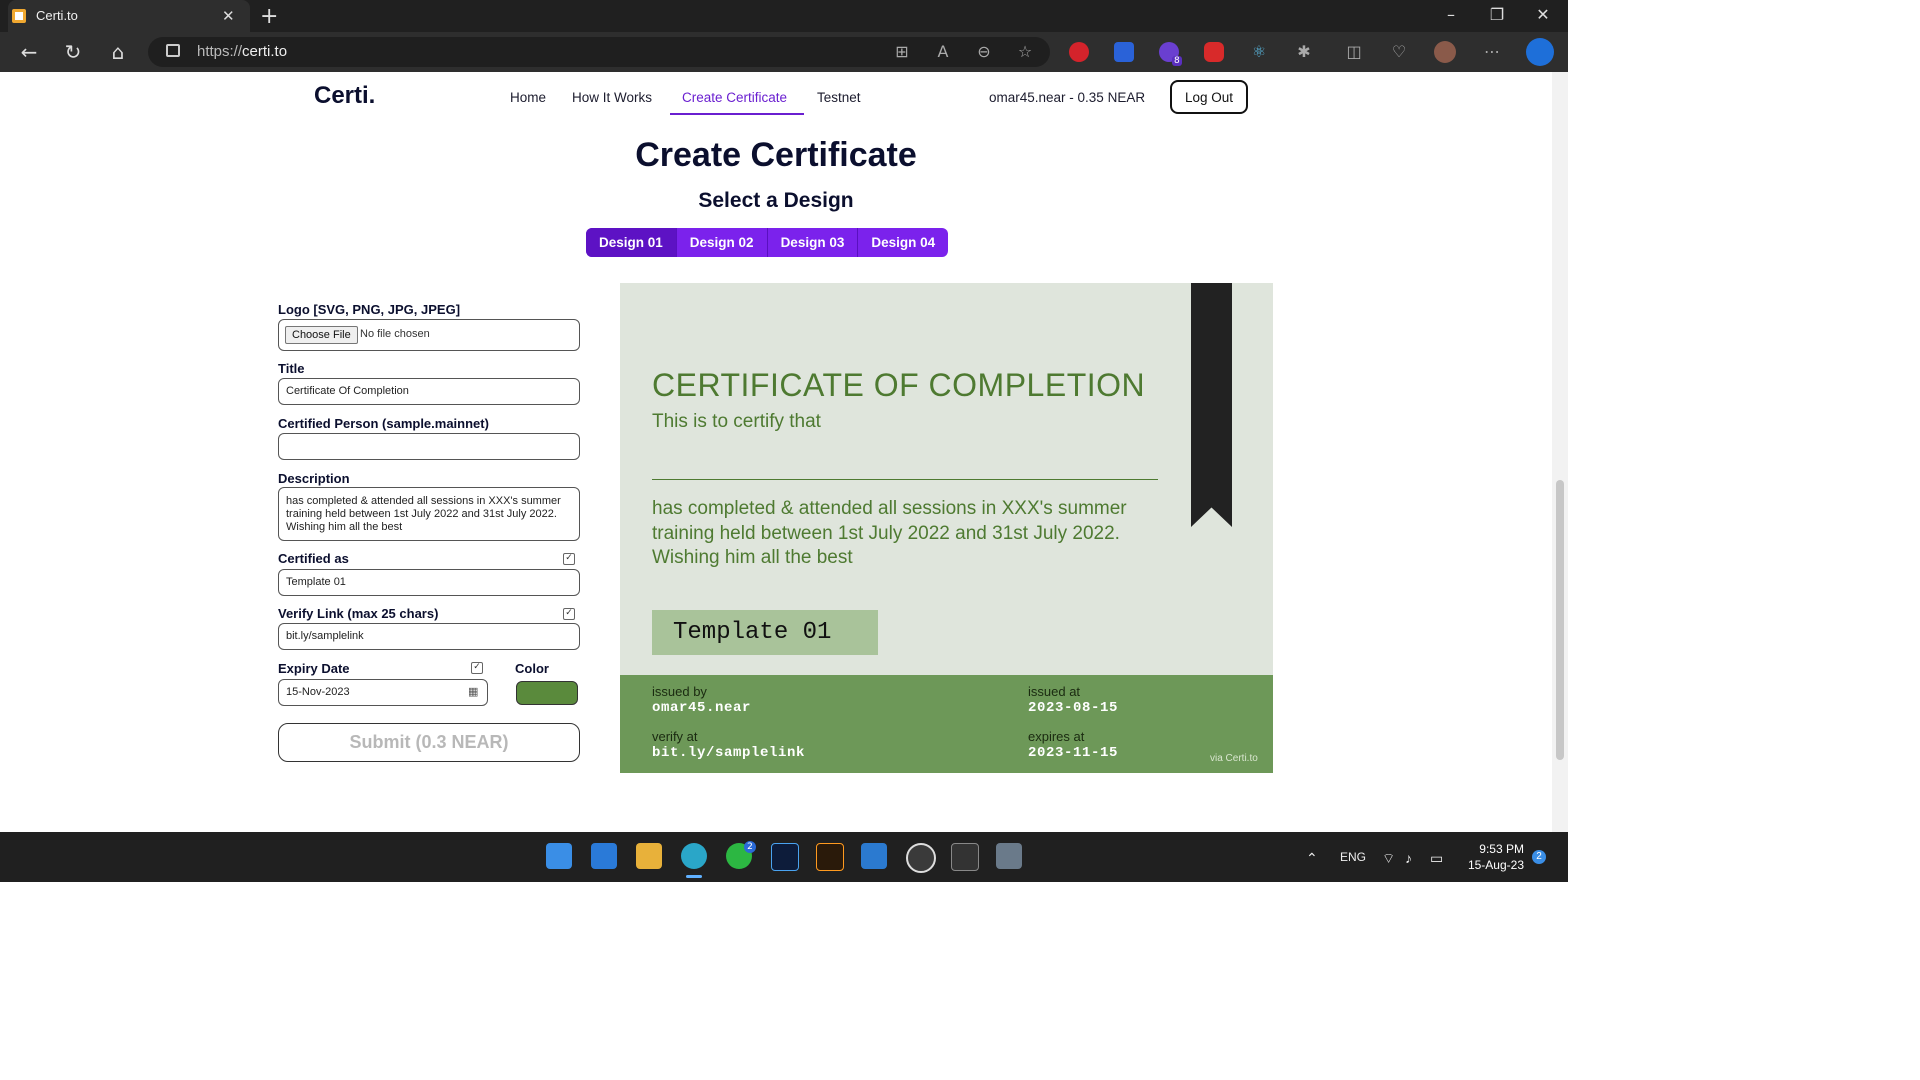  Describe the element at coordinates (694, 876) in the screenshot. I see `active-app-indicator` at that location.